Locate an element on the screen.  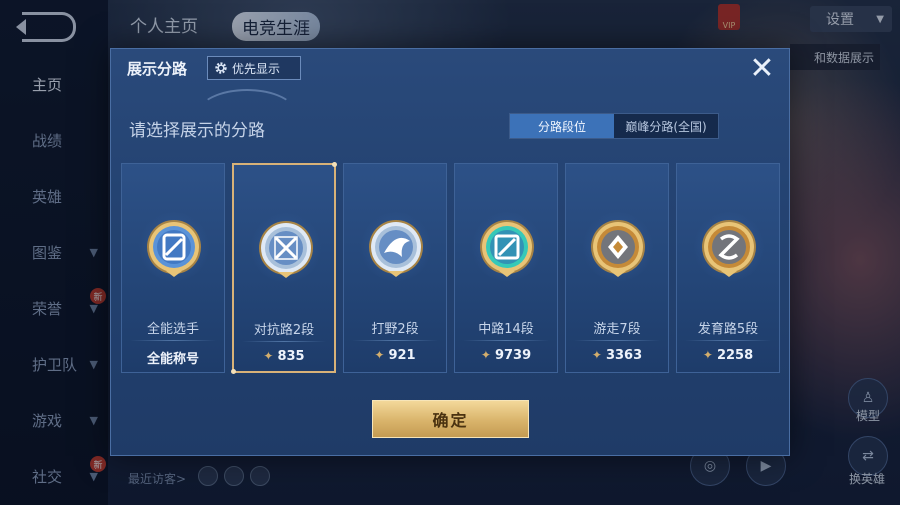
close-icon: ✕ is located at coordinates (762, 69).